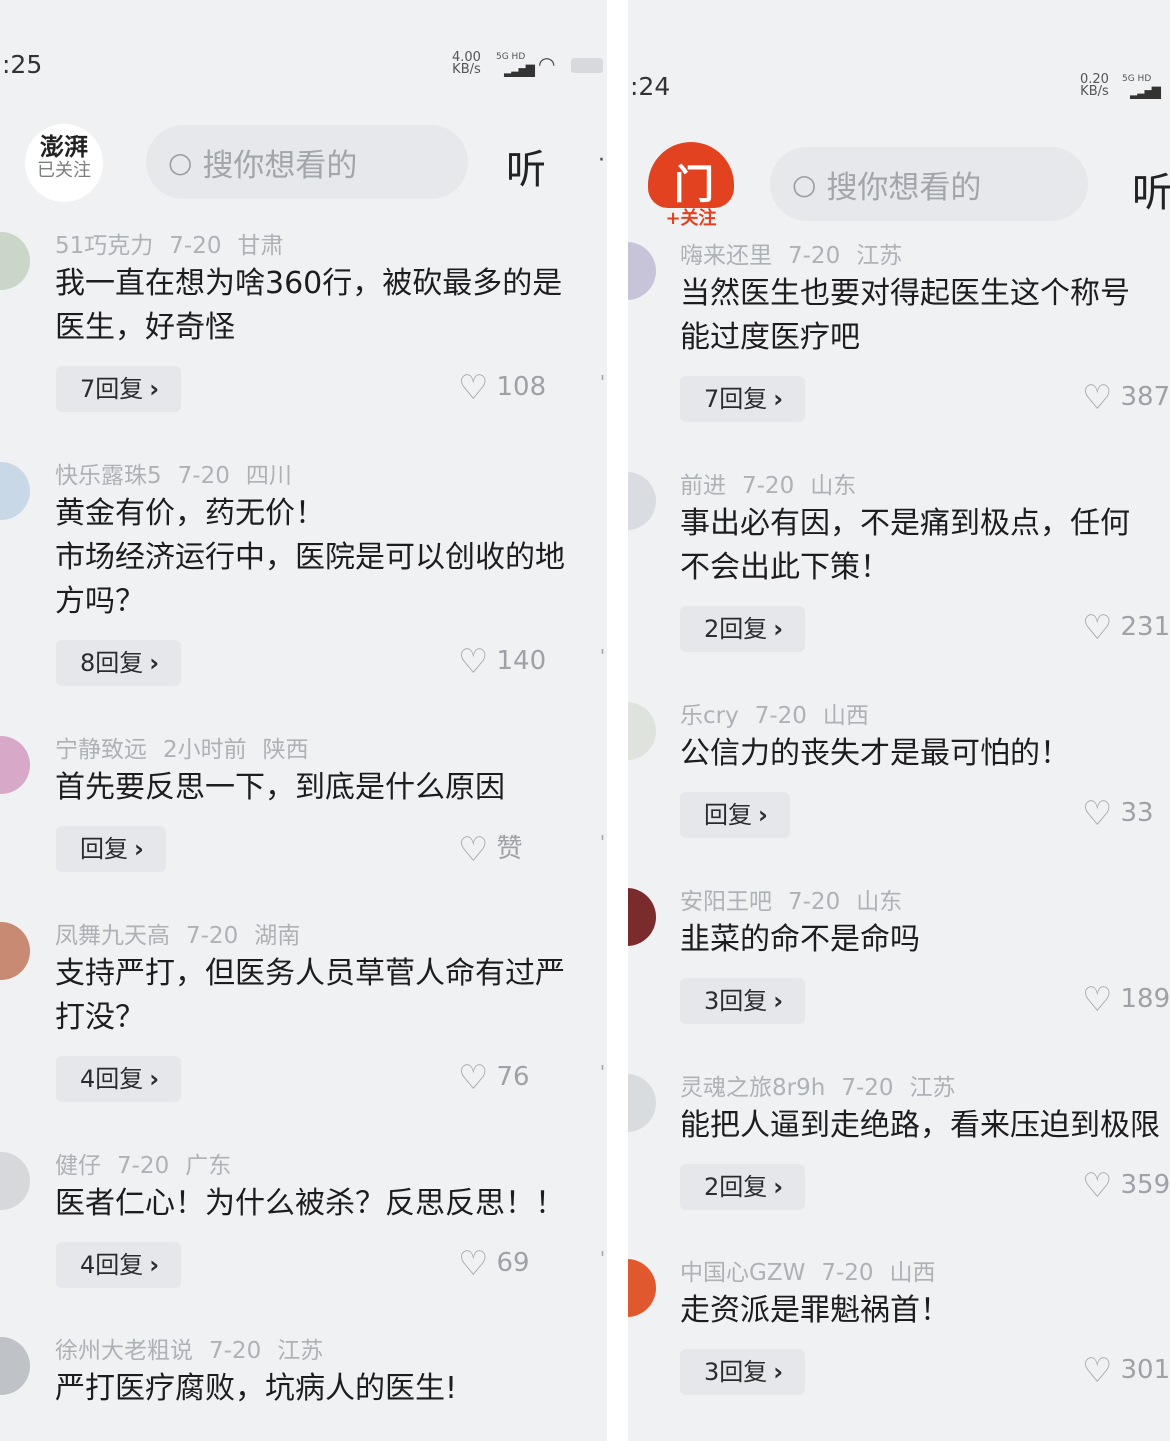  Describe the element at coordinates (513, 1077) in the screenshot. I see `like-count: 76` at that location.